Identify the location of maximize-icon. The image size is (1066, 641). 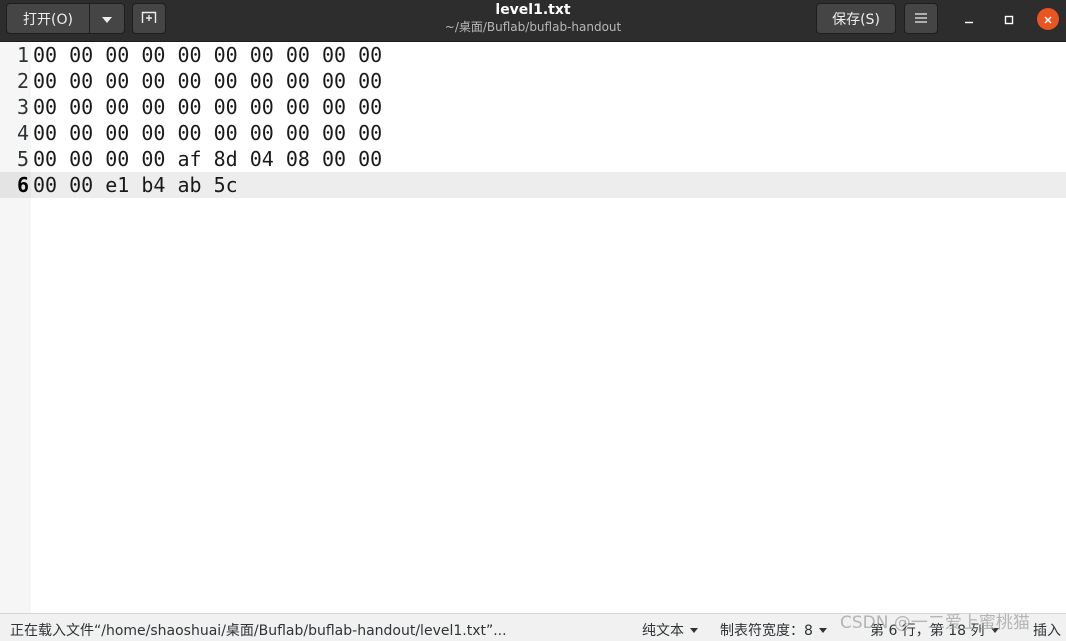
(1009, 19).